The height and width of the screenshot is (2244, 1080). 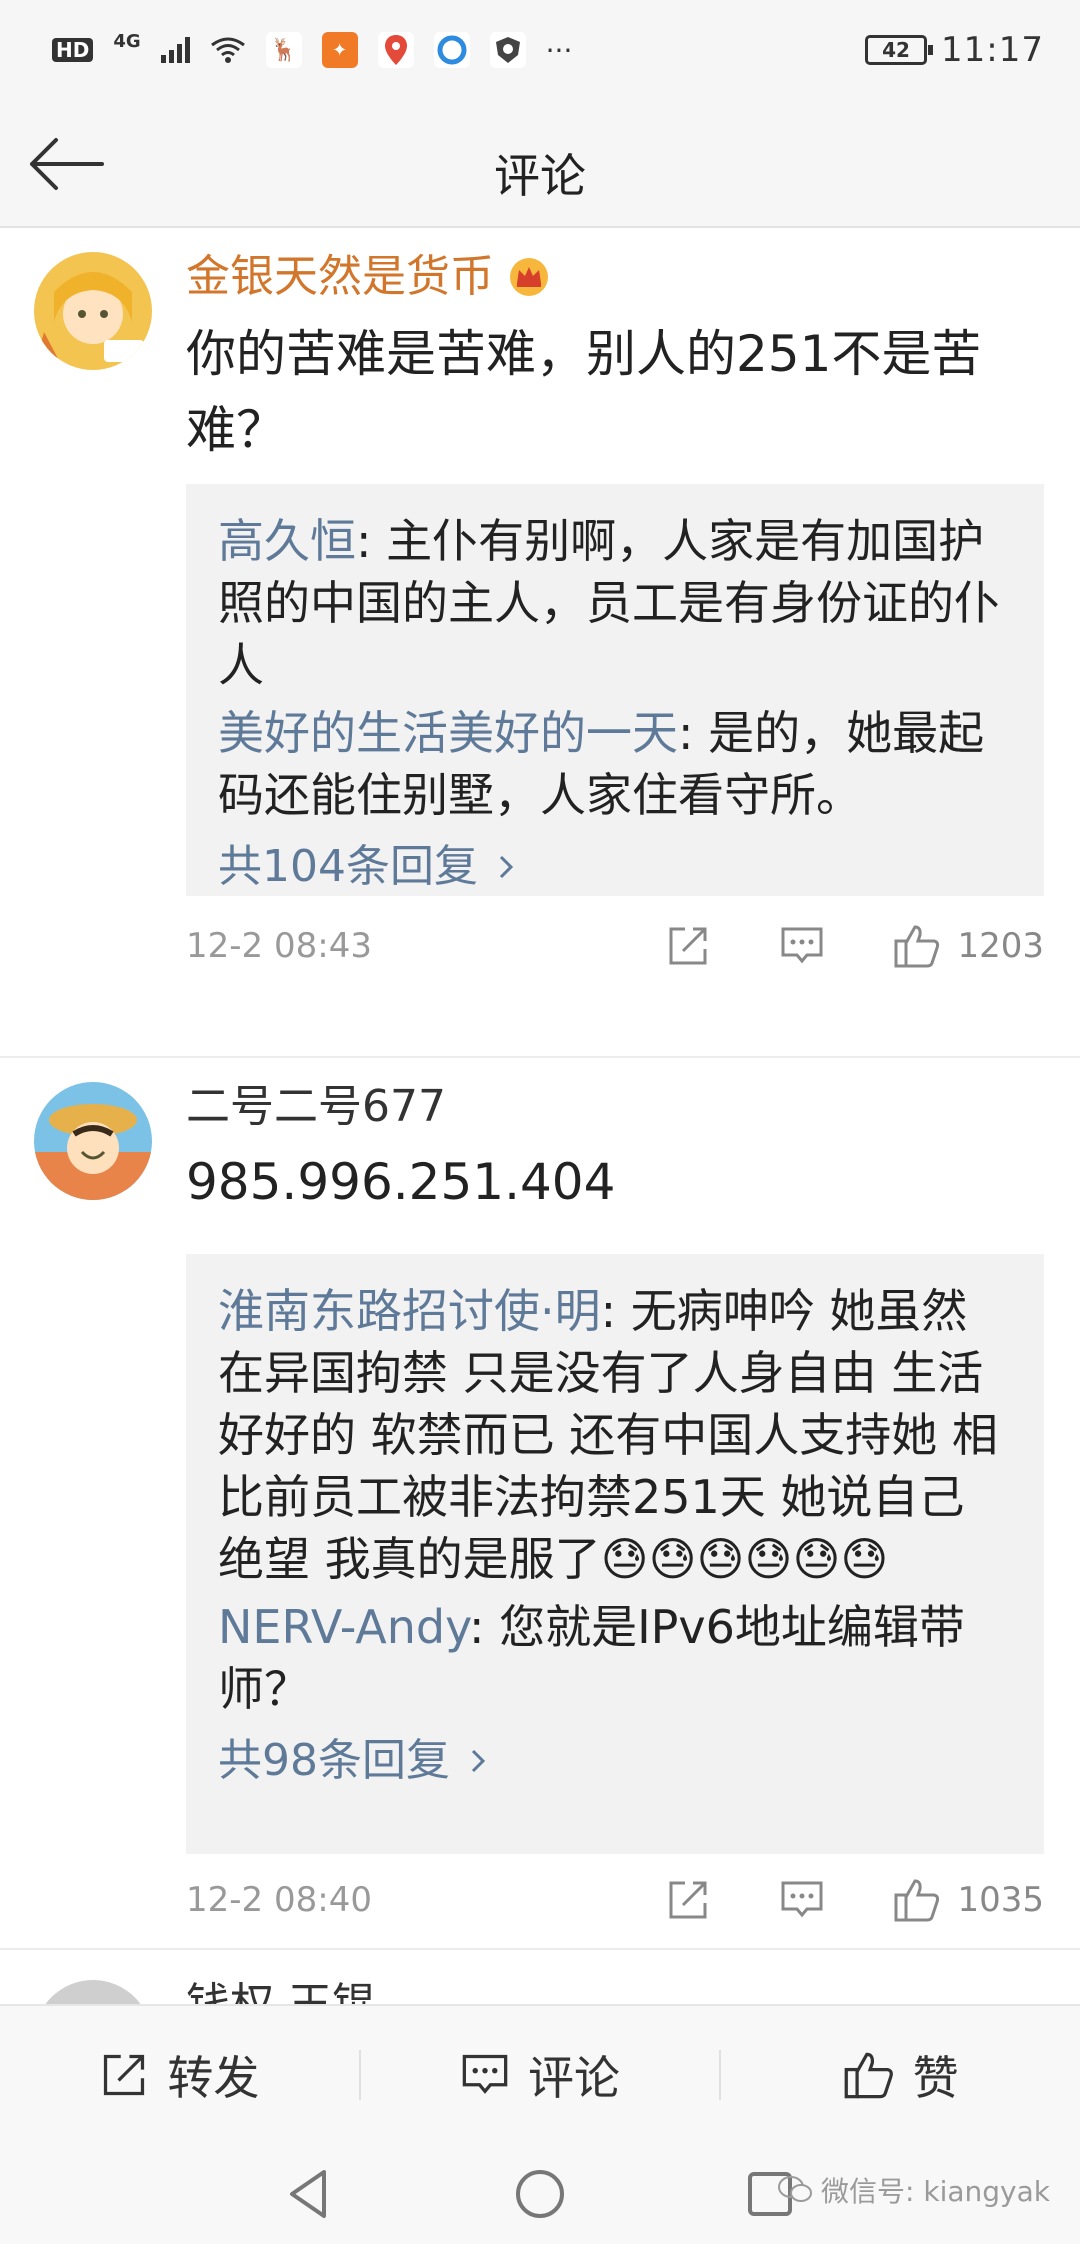 I want to click on back-triangle-icon, so click(x=310, y=2194).